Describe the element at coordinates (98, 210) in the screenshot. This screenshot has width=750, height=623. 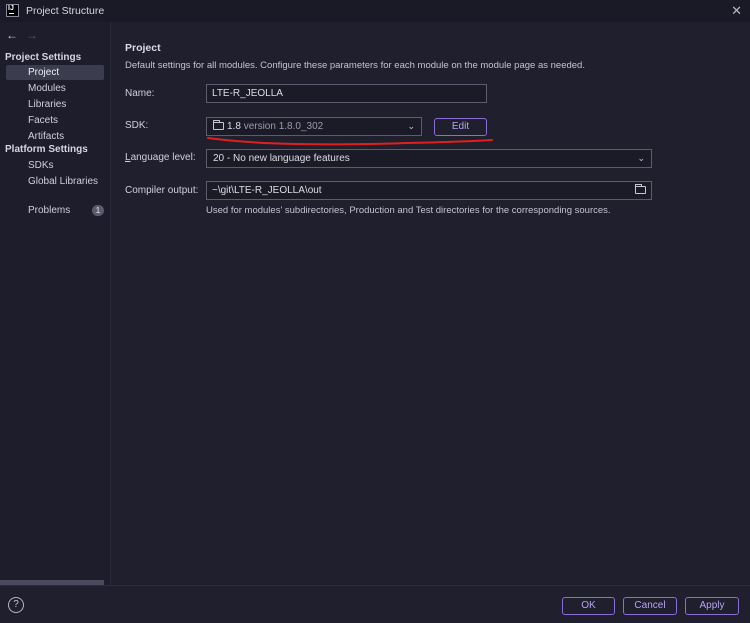
I see `problems-count-badge: 1` at that location.